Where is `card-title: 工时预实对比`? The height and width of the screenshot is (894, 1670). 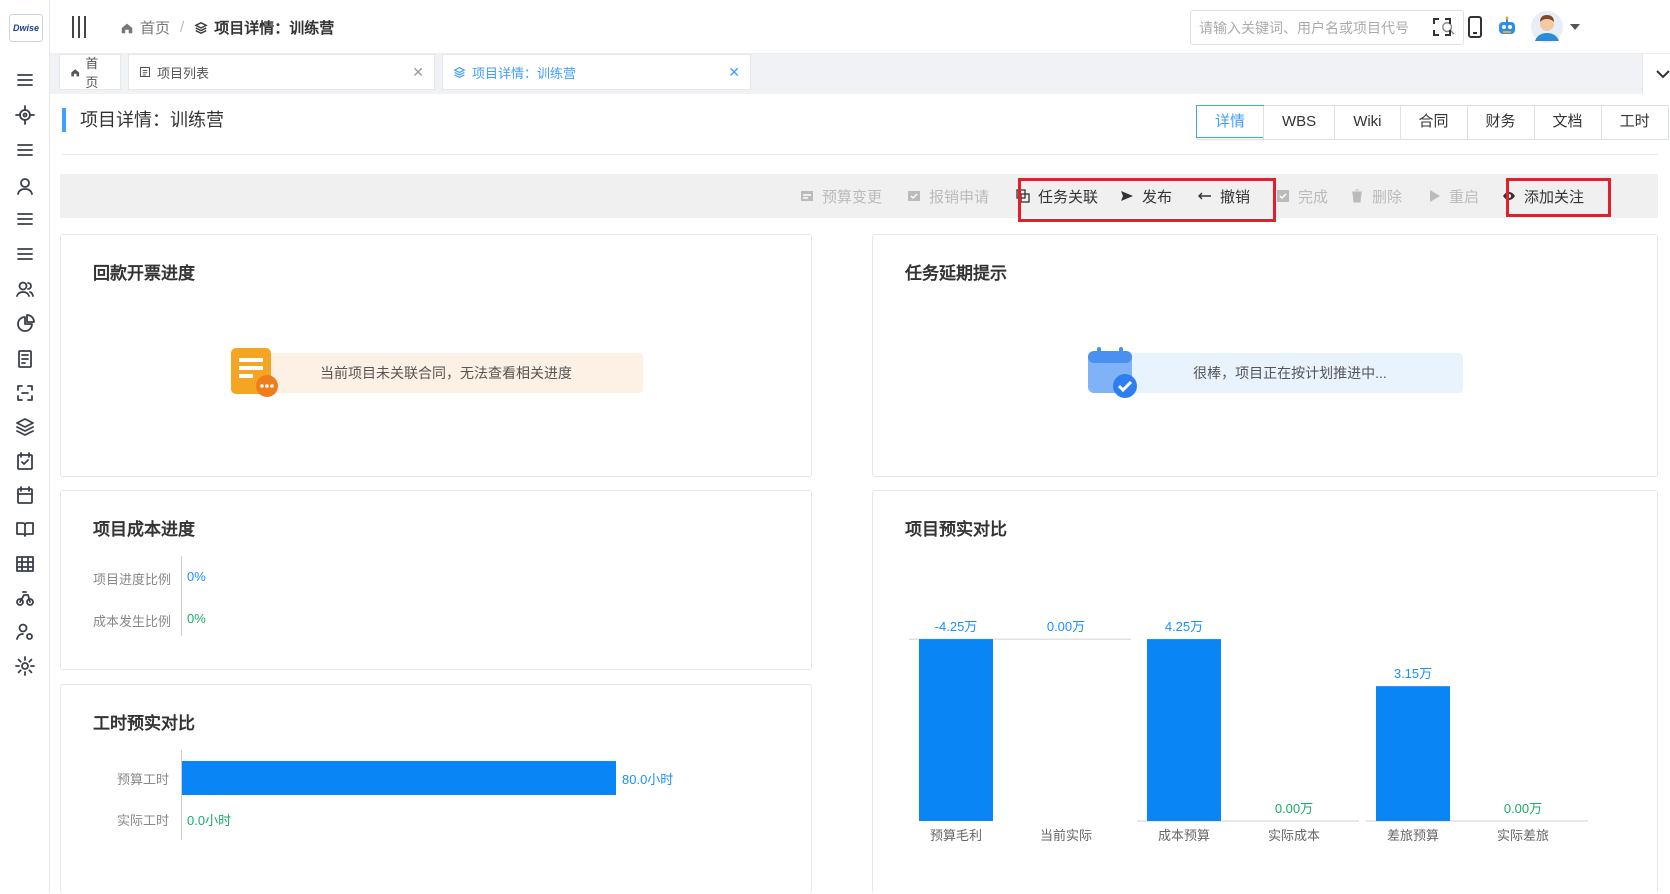 card-title: 工时预实对比 is located at coordinates (144, 723).